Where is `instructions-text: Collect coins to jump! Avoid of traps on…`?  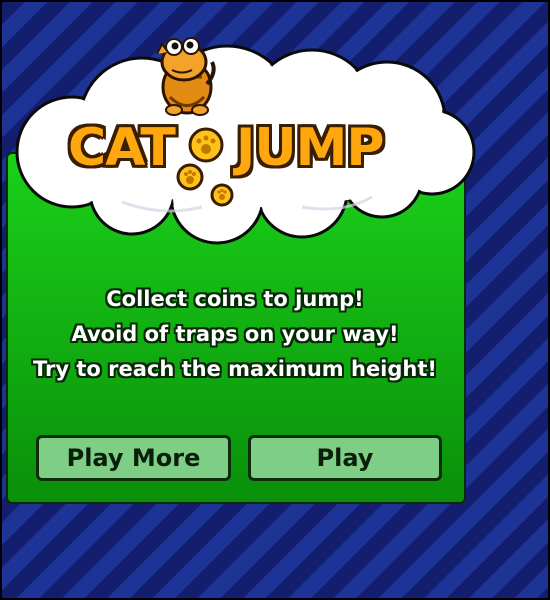
instructions-text: Collect coins to jump! Avoid of traps on… is located at coordinates (235, 334).